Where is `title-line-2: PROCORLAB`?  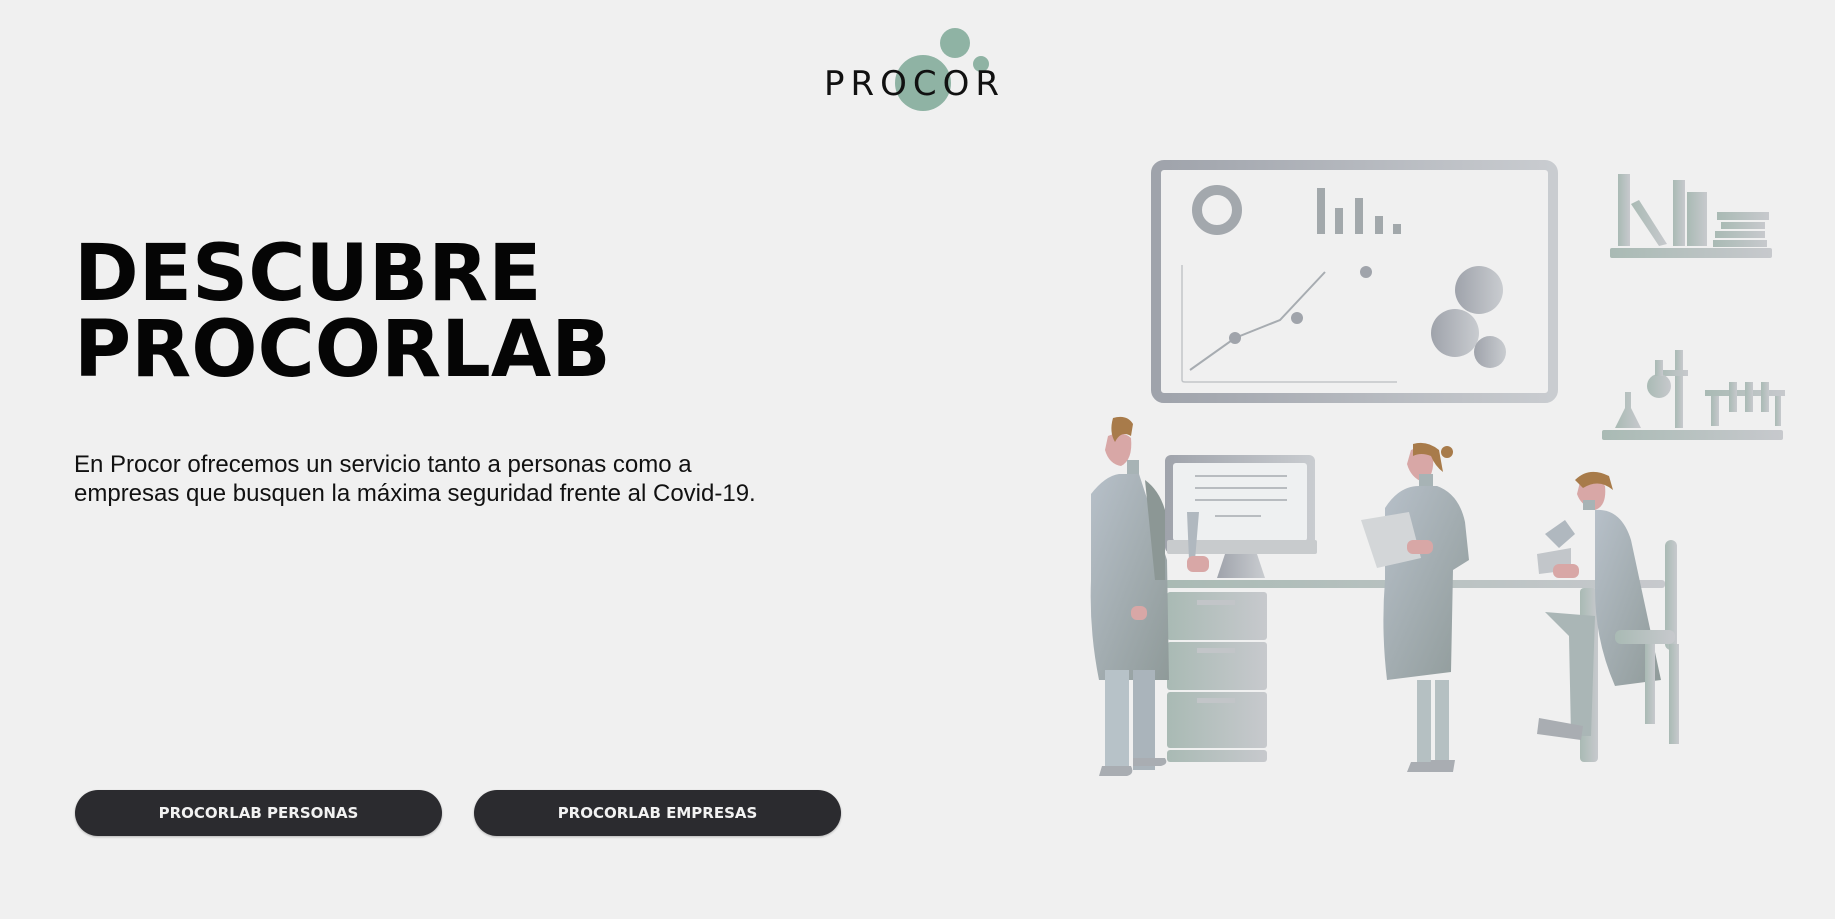 title-line-2: PROCORLAB is located at coordinates (342, 350).